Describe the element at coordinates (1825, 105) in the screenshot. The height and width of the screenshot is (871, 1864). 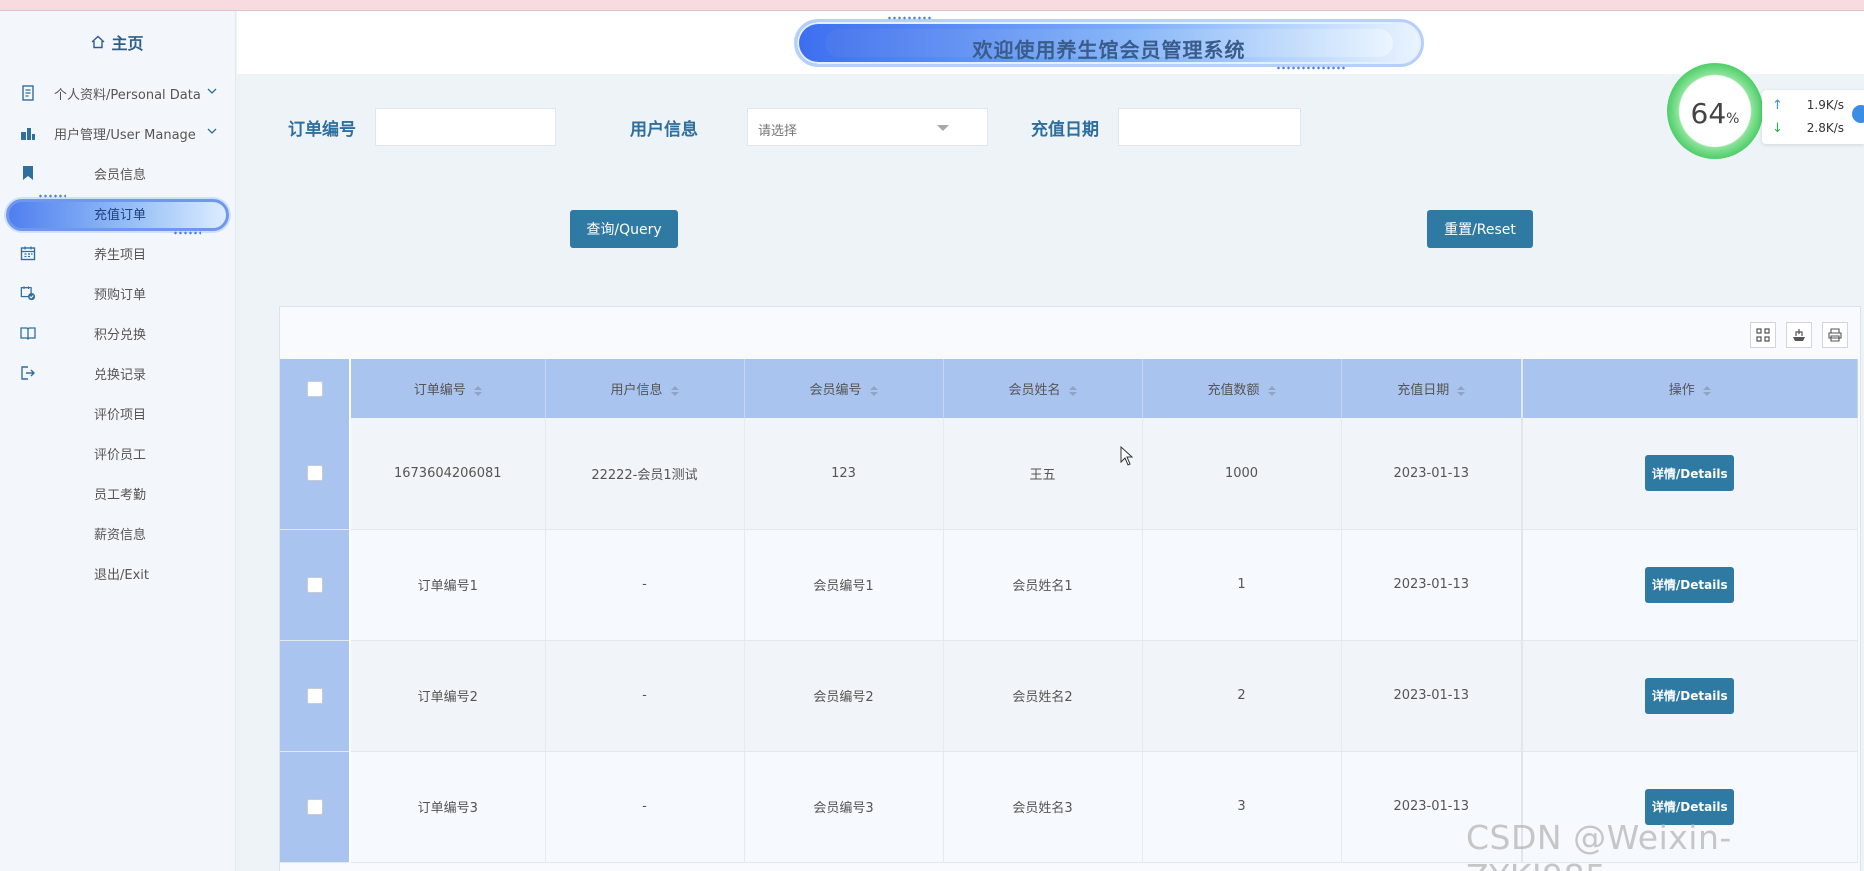
I see `upload-speed: 1.9K/s` at that location.